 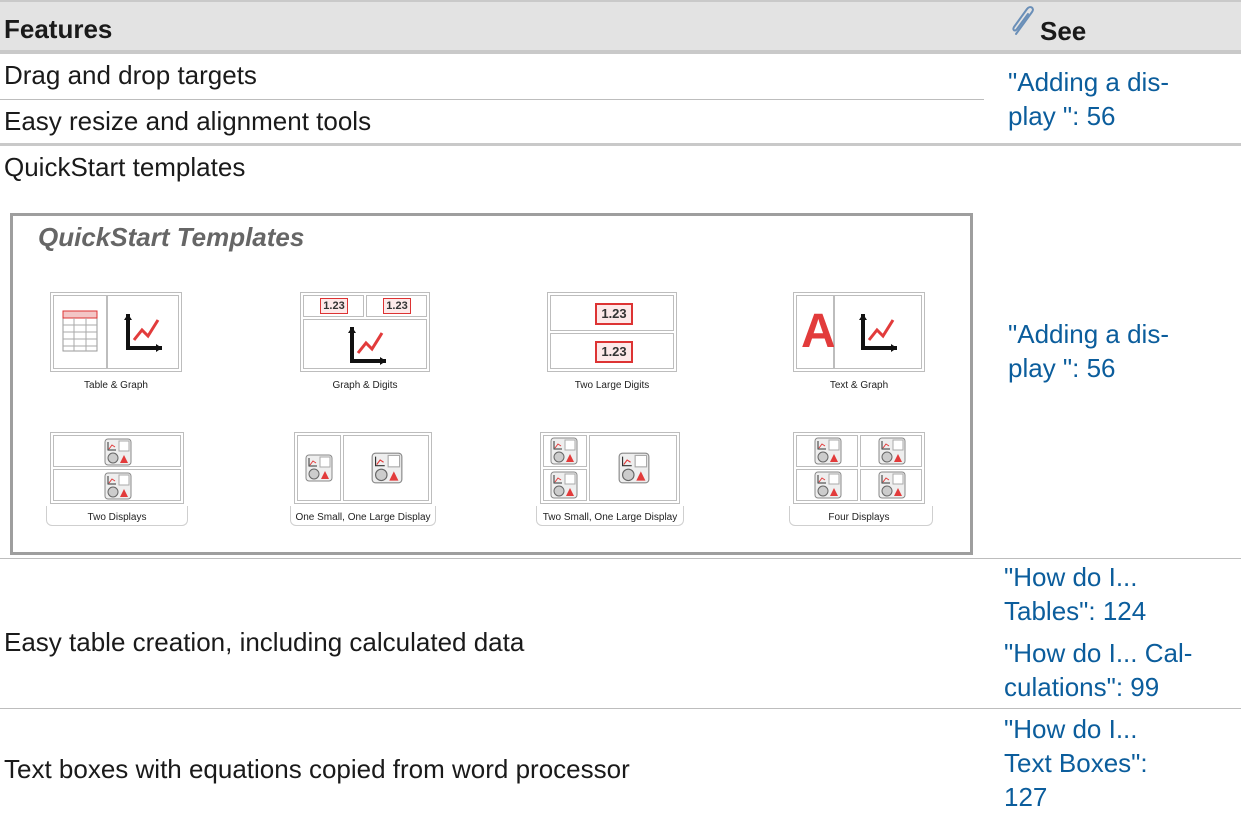 What do you see at coordinates (1023, 20) in the screenshot?
I see `paperclip-icon` at bounding box center [1023, 20].